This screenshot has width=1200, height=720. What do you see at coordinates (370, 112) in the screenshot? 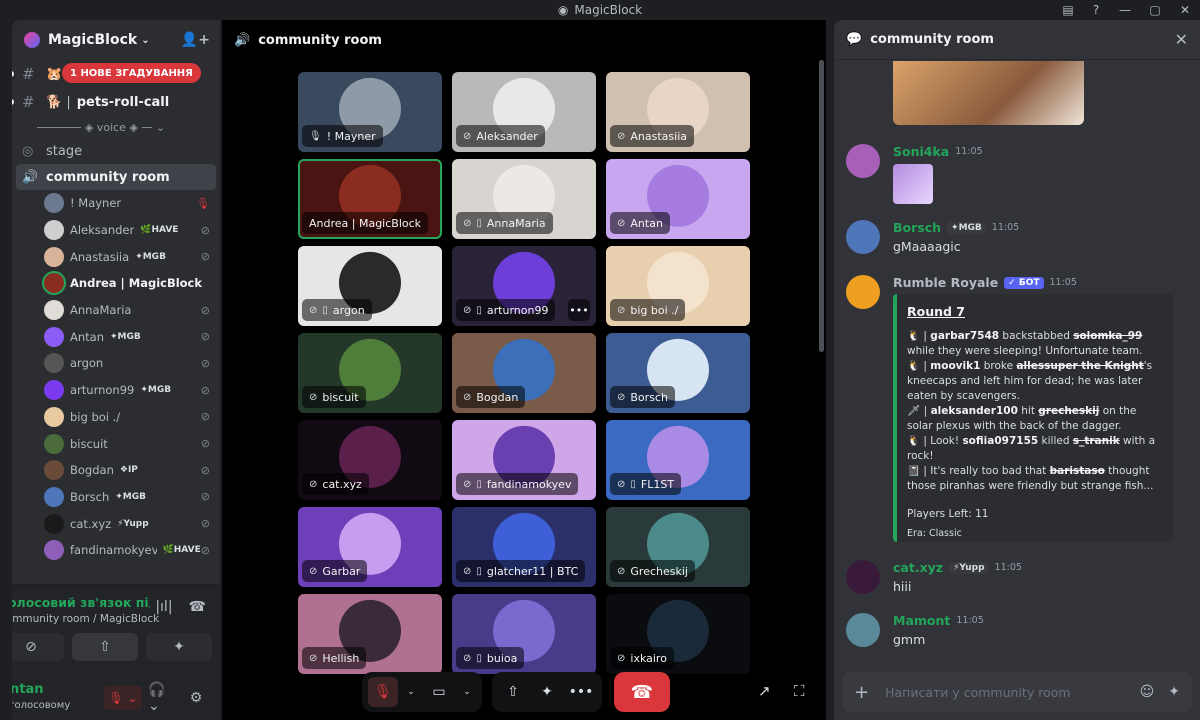
I see `participant-tile: 🎙 ! Mayner` at bounding box center [370, 112].